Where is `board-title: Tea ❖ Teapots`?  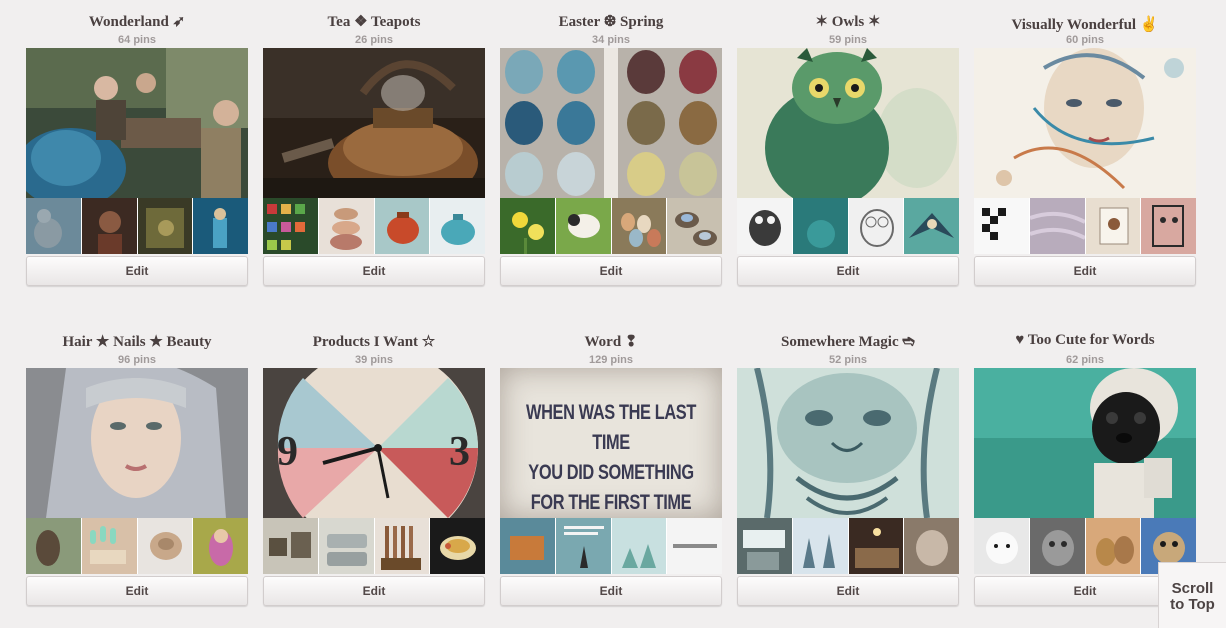 board-title: Tea ❖ Teapots is located at coordinates (374, 22).